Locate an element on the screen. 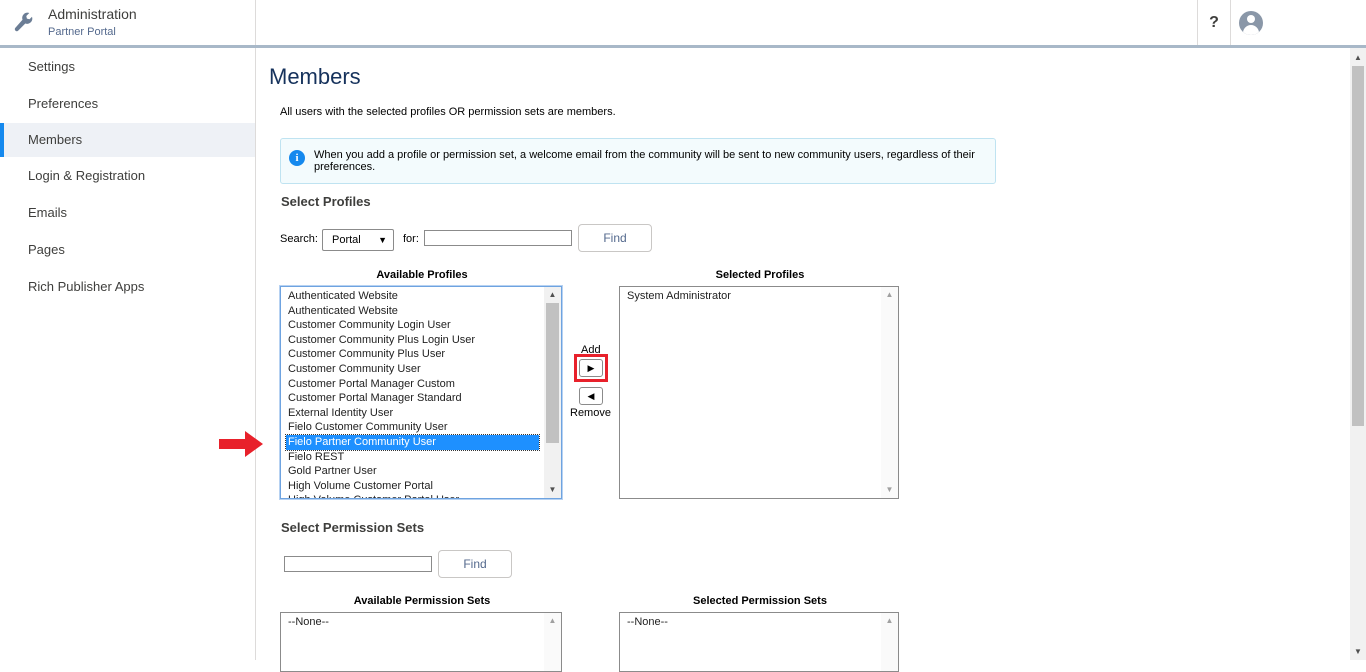  selected-permission-sets-listbox: --None-- ▲ is located at coordinates (759, 642).